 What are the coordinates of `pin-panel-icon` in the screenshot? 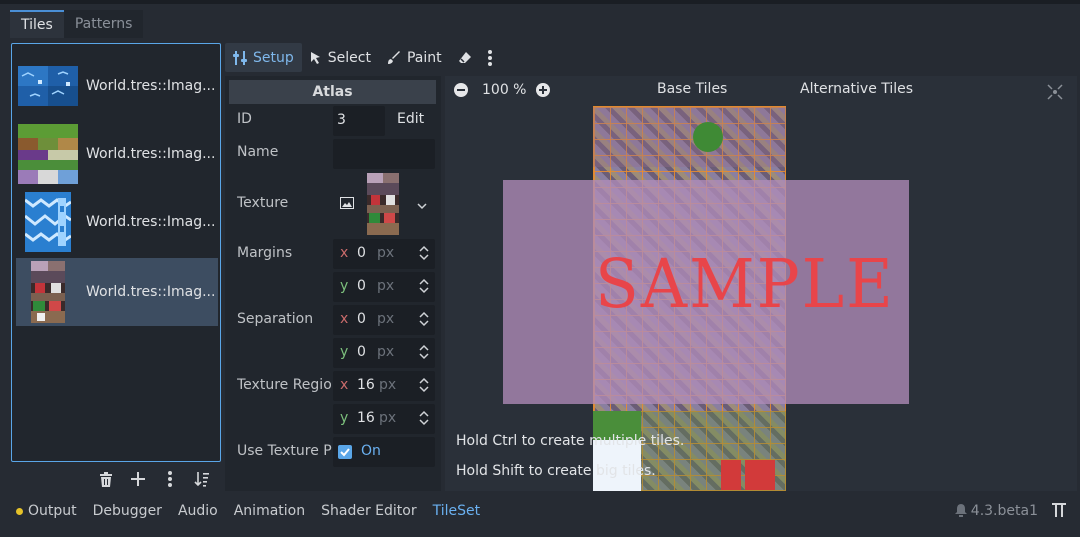 It's located at (1059, 512).